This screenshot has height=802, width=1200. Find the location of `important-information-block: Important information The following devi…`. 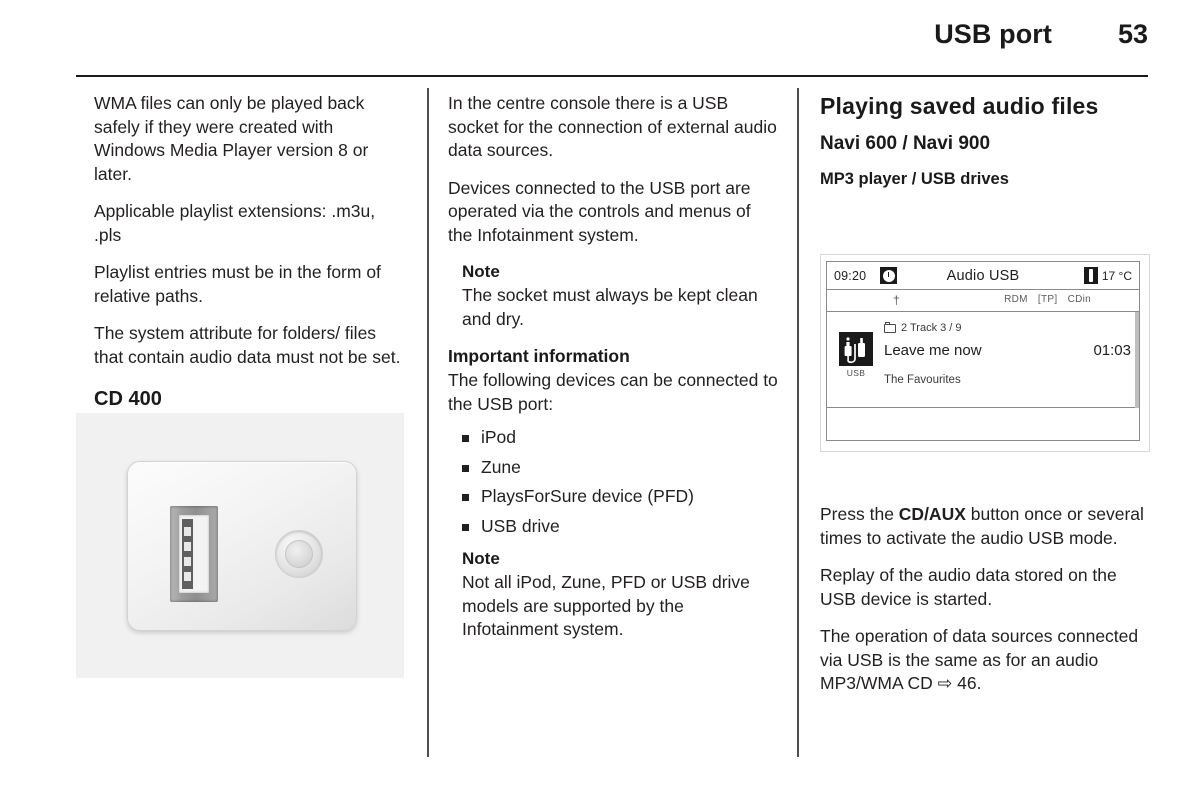

important-information-block: Important information The following devi… is located at coordinates (613, 380).